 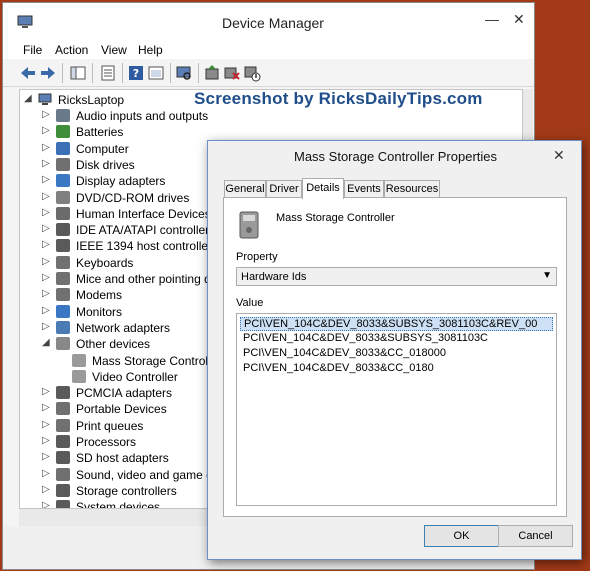 I want to click on value-item: PCI\VEN_104C&DEV_8033&SUBSYS_3081103C, so click(x=396, y=339).